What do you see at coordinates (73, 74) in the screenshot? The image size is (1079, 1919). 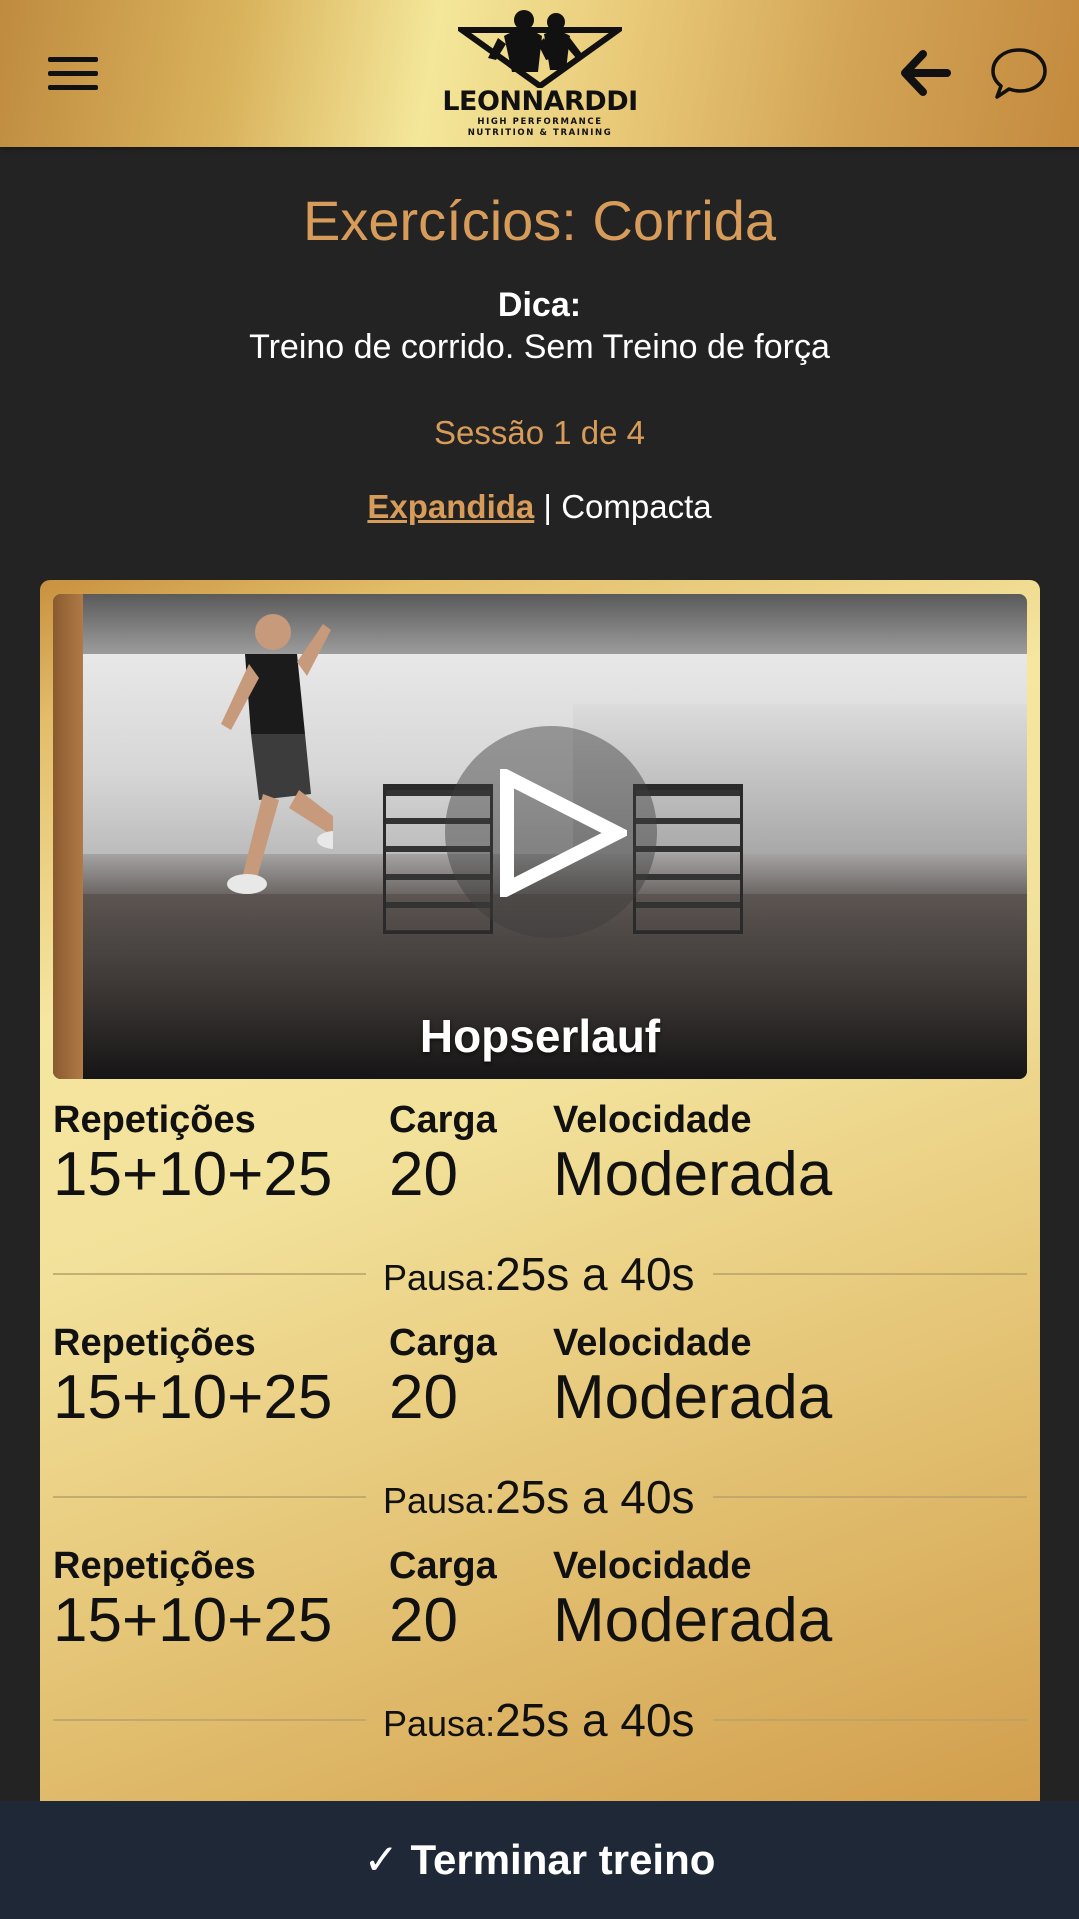 I see `menu-icon` at bounding box center [73, 74].